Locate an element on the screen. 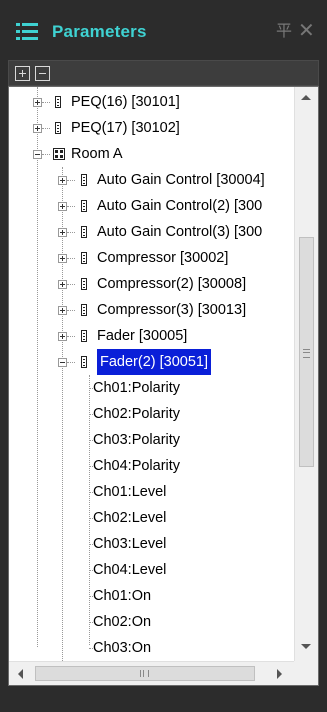 The image size is (327, 712). tree-item: Ch04:Level is located at coordinates (149, 570).